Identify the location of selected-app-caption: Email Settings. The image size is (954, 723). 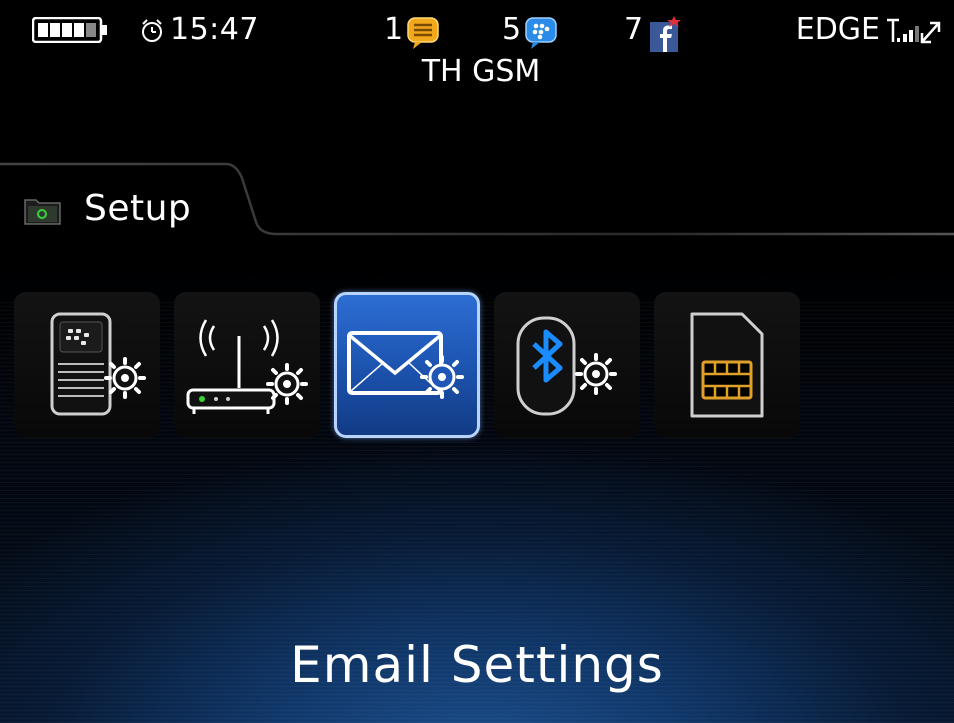
(477, 665).